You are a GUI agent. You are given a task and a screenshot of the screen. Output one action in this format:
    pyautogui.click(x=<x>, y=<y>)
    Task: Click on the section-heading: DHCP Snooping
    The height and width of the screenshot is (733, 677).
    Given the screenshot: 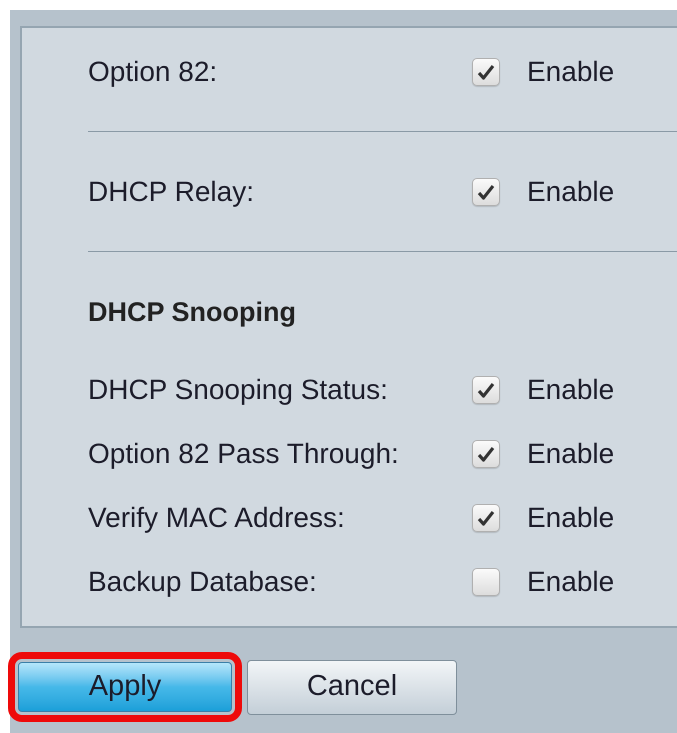 What is the action you would take?
    pyautogui.click(x=192, y=312)
    